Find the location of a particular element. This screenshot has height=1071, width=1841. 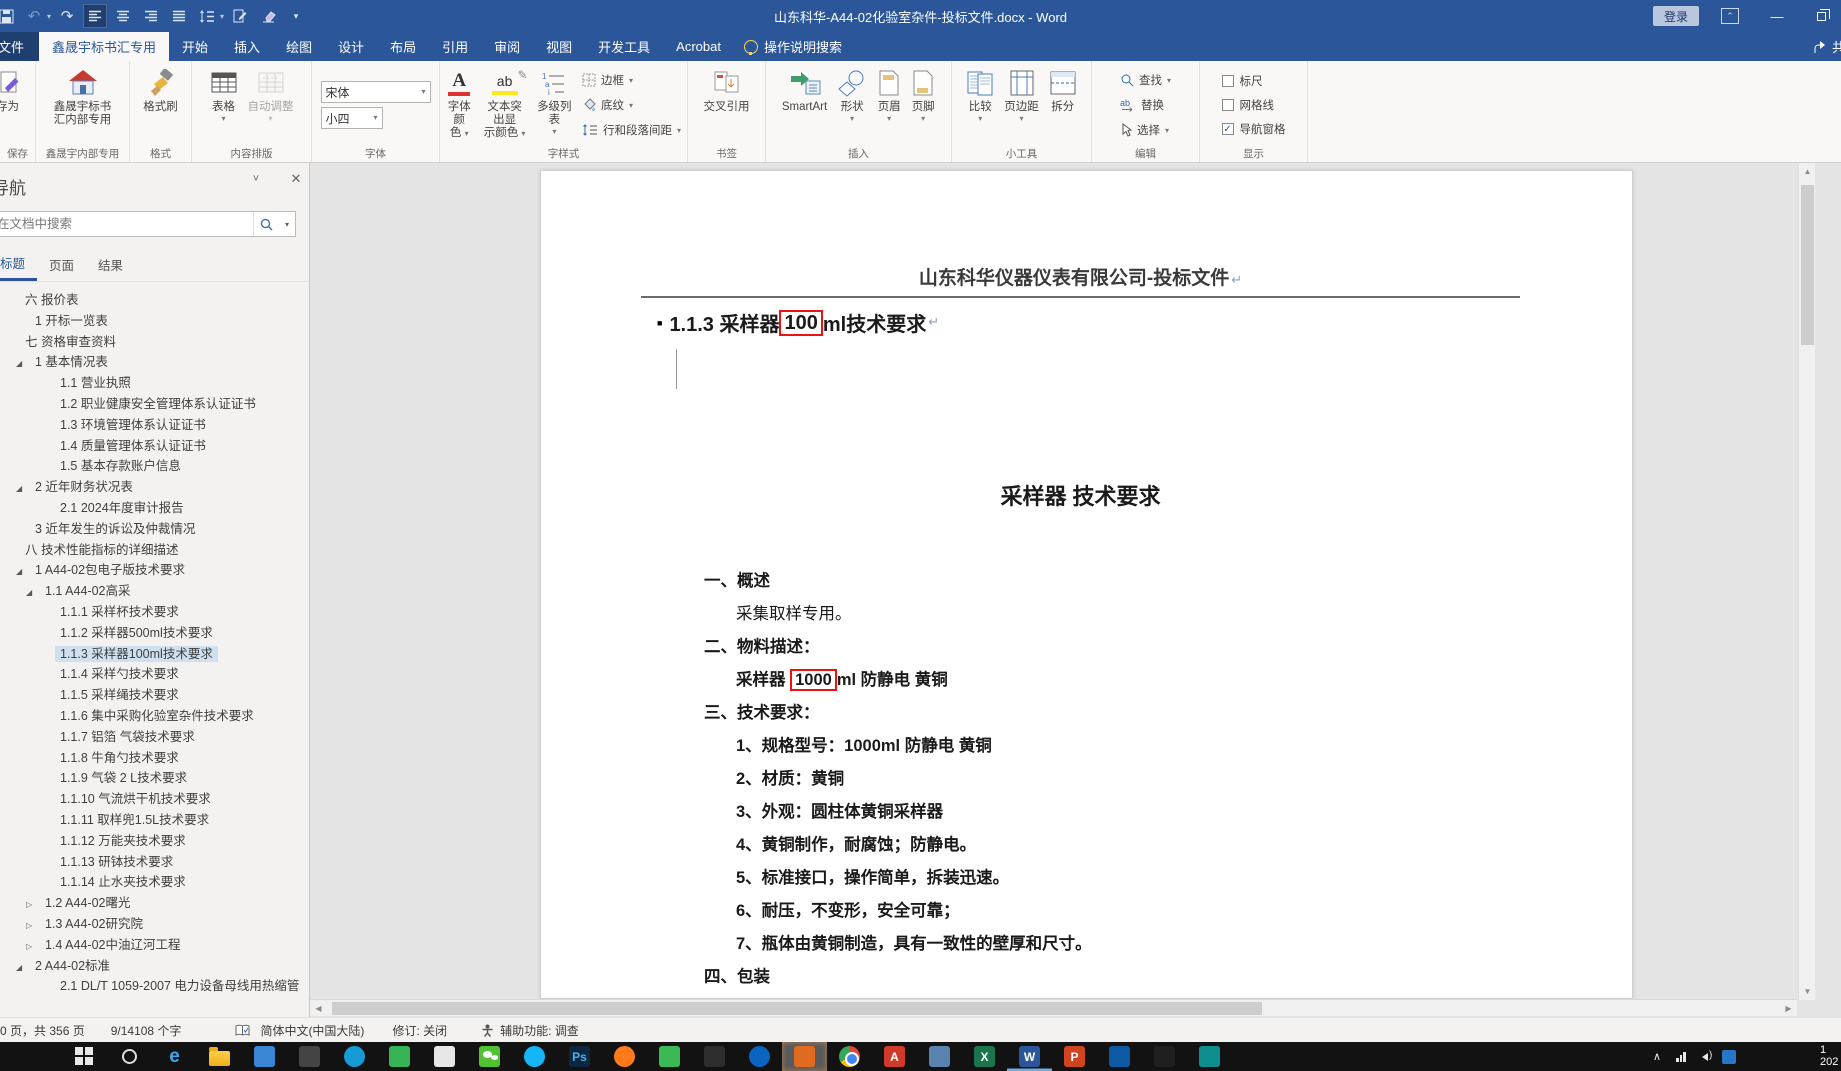

borders-button: 边框 ▾ is located at coordinates (631, 80).